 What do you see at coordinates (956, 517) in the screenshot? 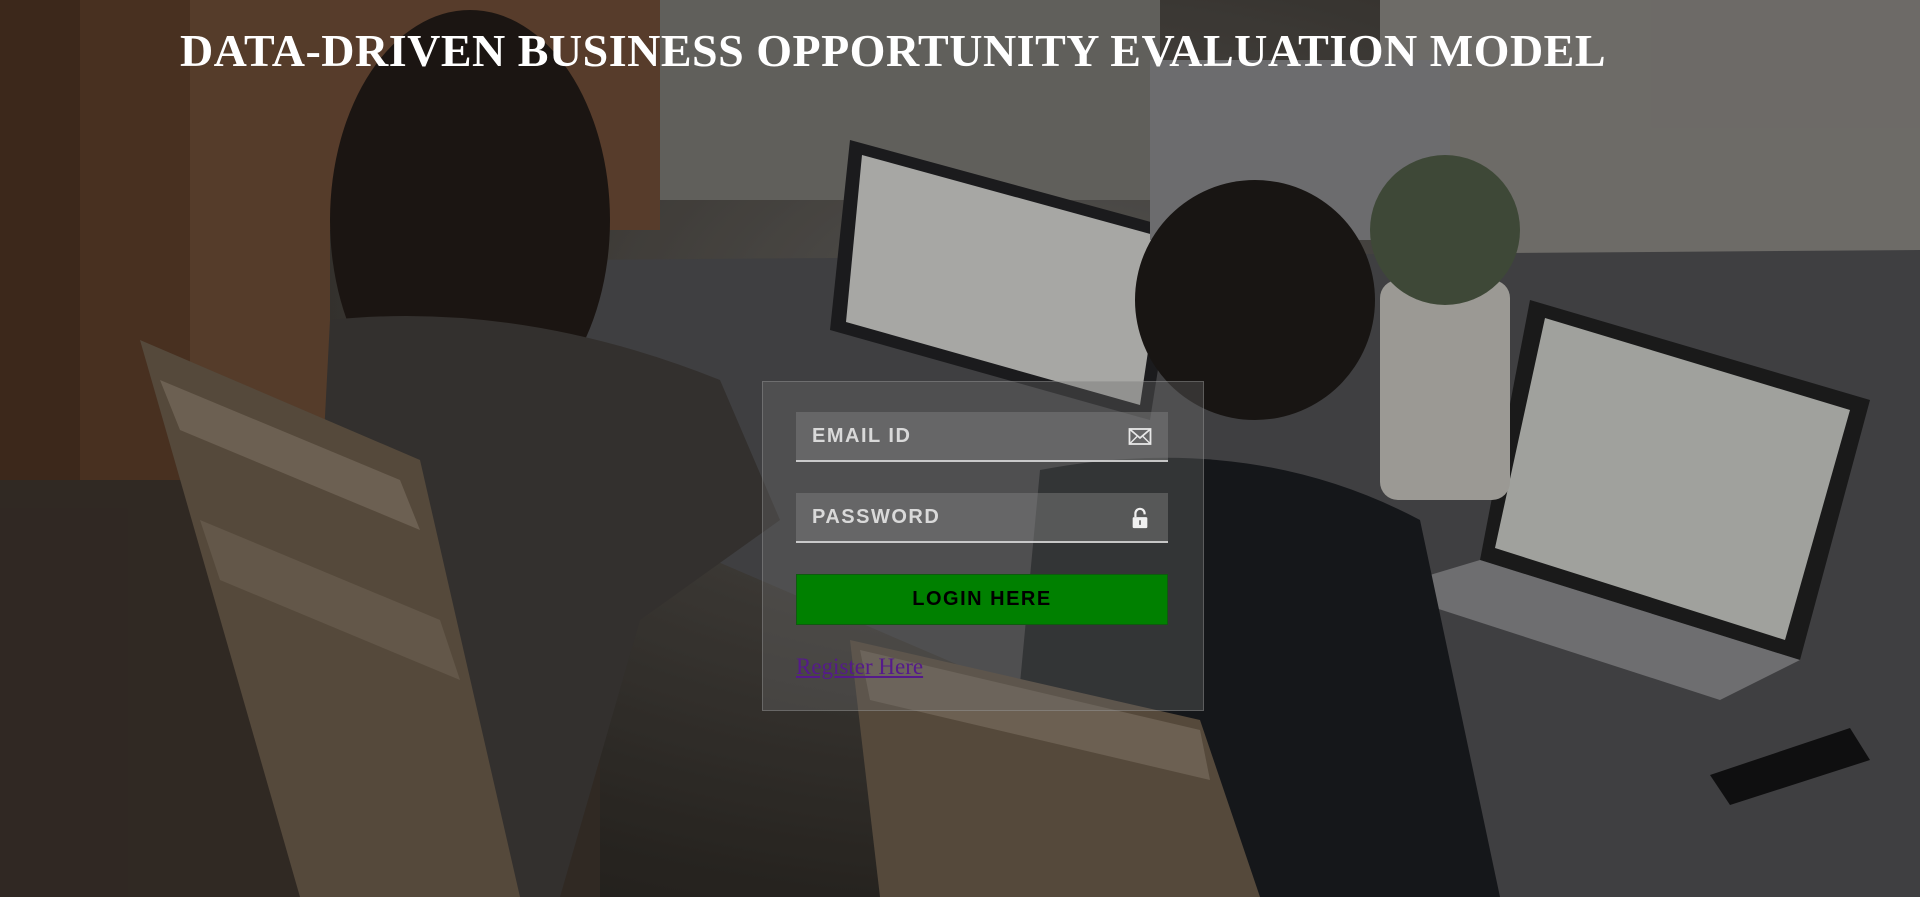
I see `password-input` at bounding box center [956, 517].